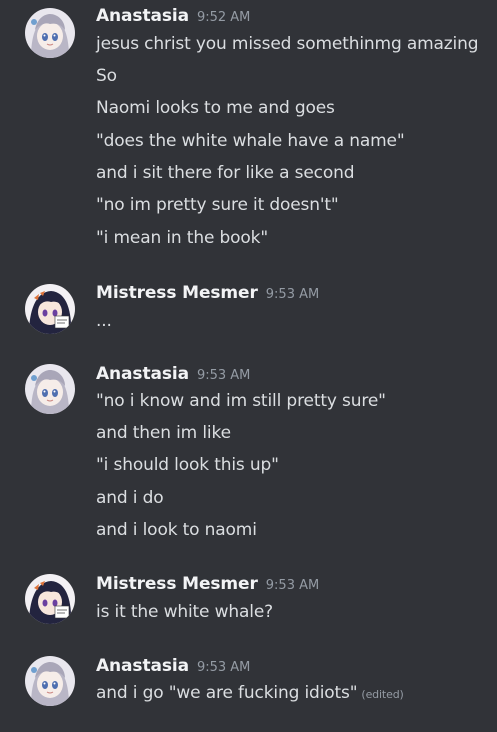 The width and height of the screenshot is (497, 732). I want to click on message-text: and i do, so click(130, 498).